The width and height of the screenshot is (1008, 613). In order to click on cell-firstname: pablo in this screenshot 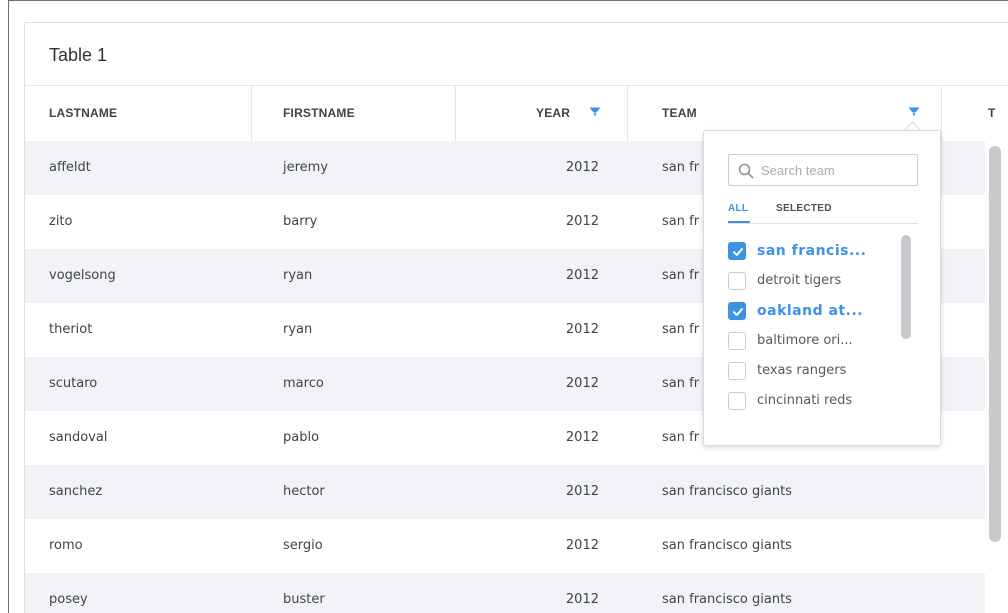, I will do `click(301, 437)`.